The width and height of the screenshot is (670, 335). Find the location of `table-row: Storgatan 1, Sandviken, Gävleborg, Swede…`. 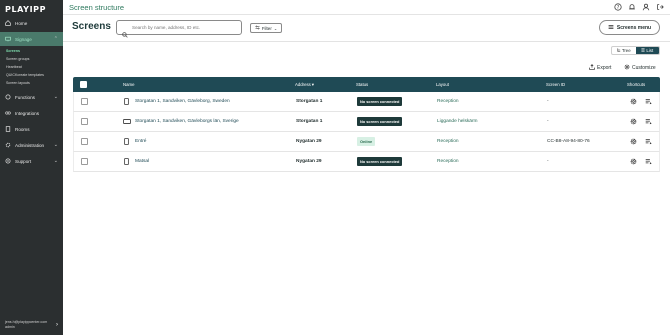

table-row: Storgatan 1, Sandviken, Gävleborg, Swede… is located at coordinates (366, 102).